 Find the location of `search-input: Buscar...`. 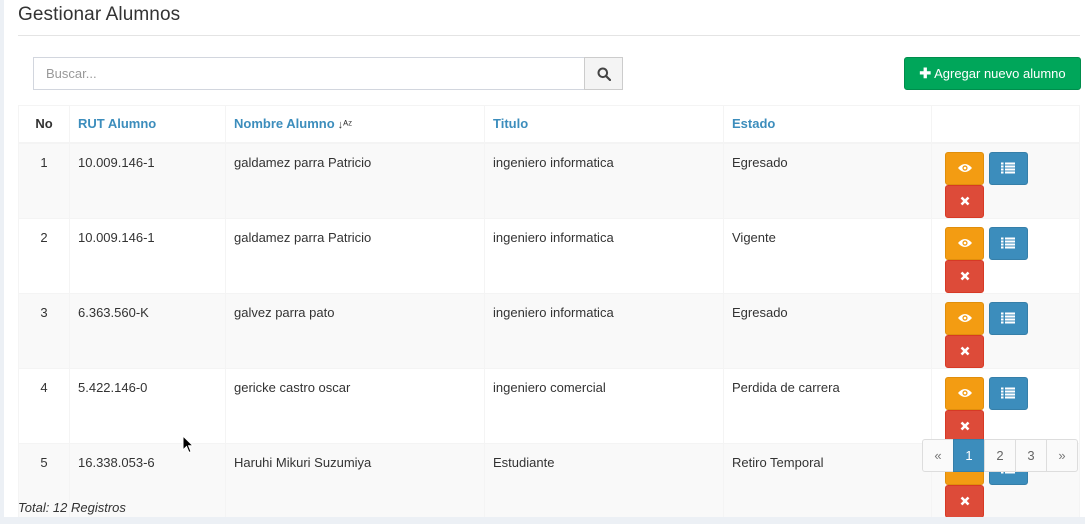

search-input: Buscar... is located at coordinates (309, 73).